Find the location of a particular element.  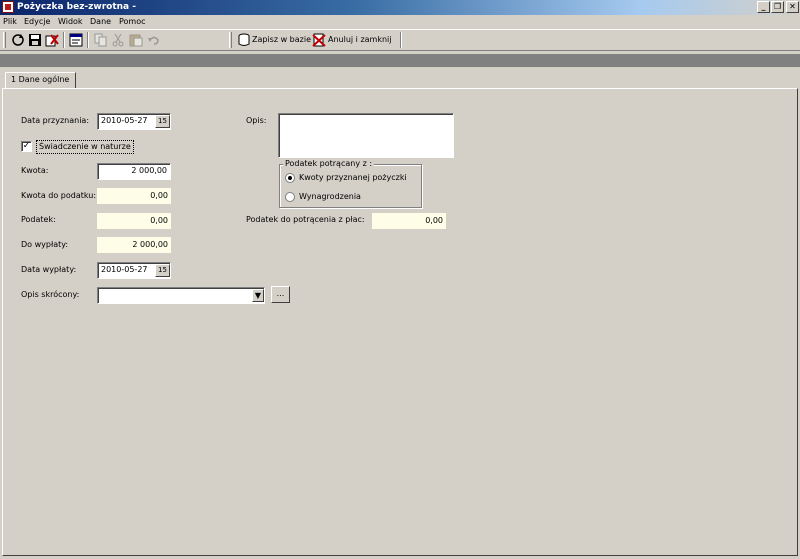

kwota-field: 2 000,00 is located at coordinates (134, 171).